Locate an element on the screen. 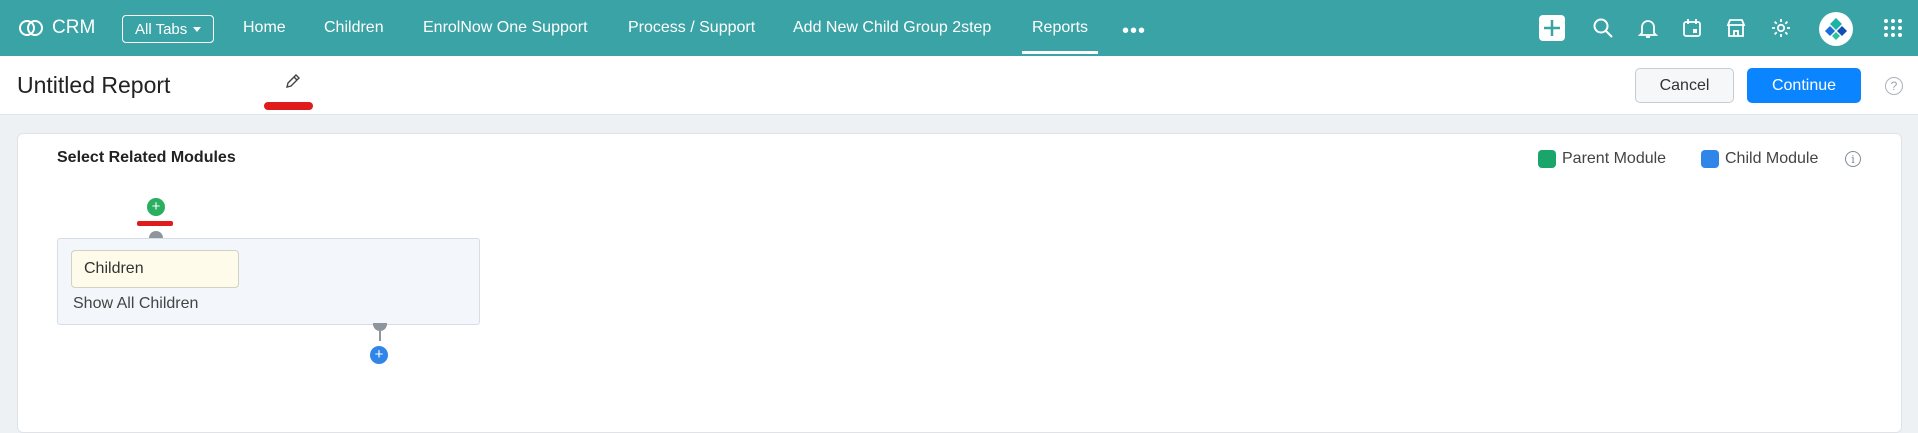 This screenshot has width=1918, height=433. all-tabs-dropdown: All Tabs is located at coordinates (168, 29).